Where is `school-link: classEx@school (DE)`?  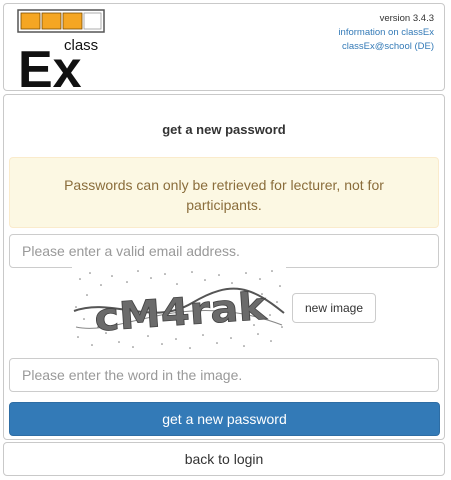 school-link: classEx@school (DE) is located at coordinates (386, 47).